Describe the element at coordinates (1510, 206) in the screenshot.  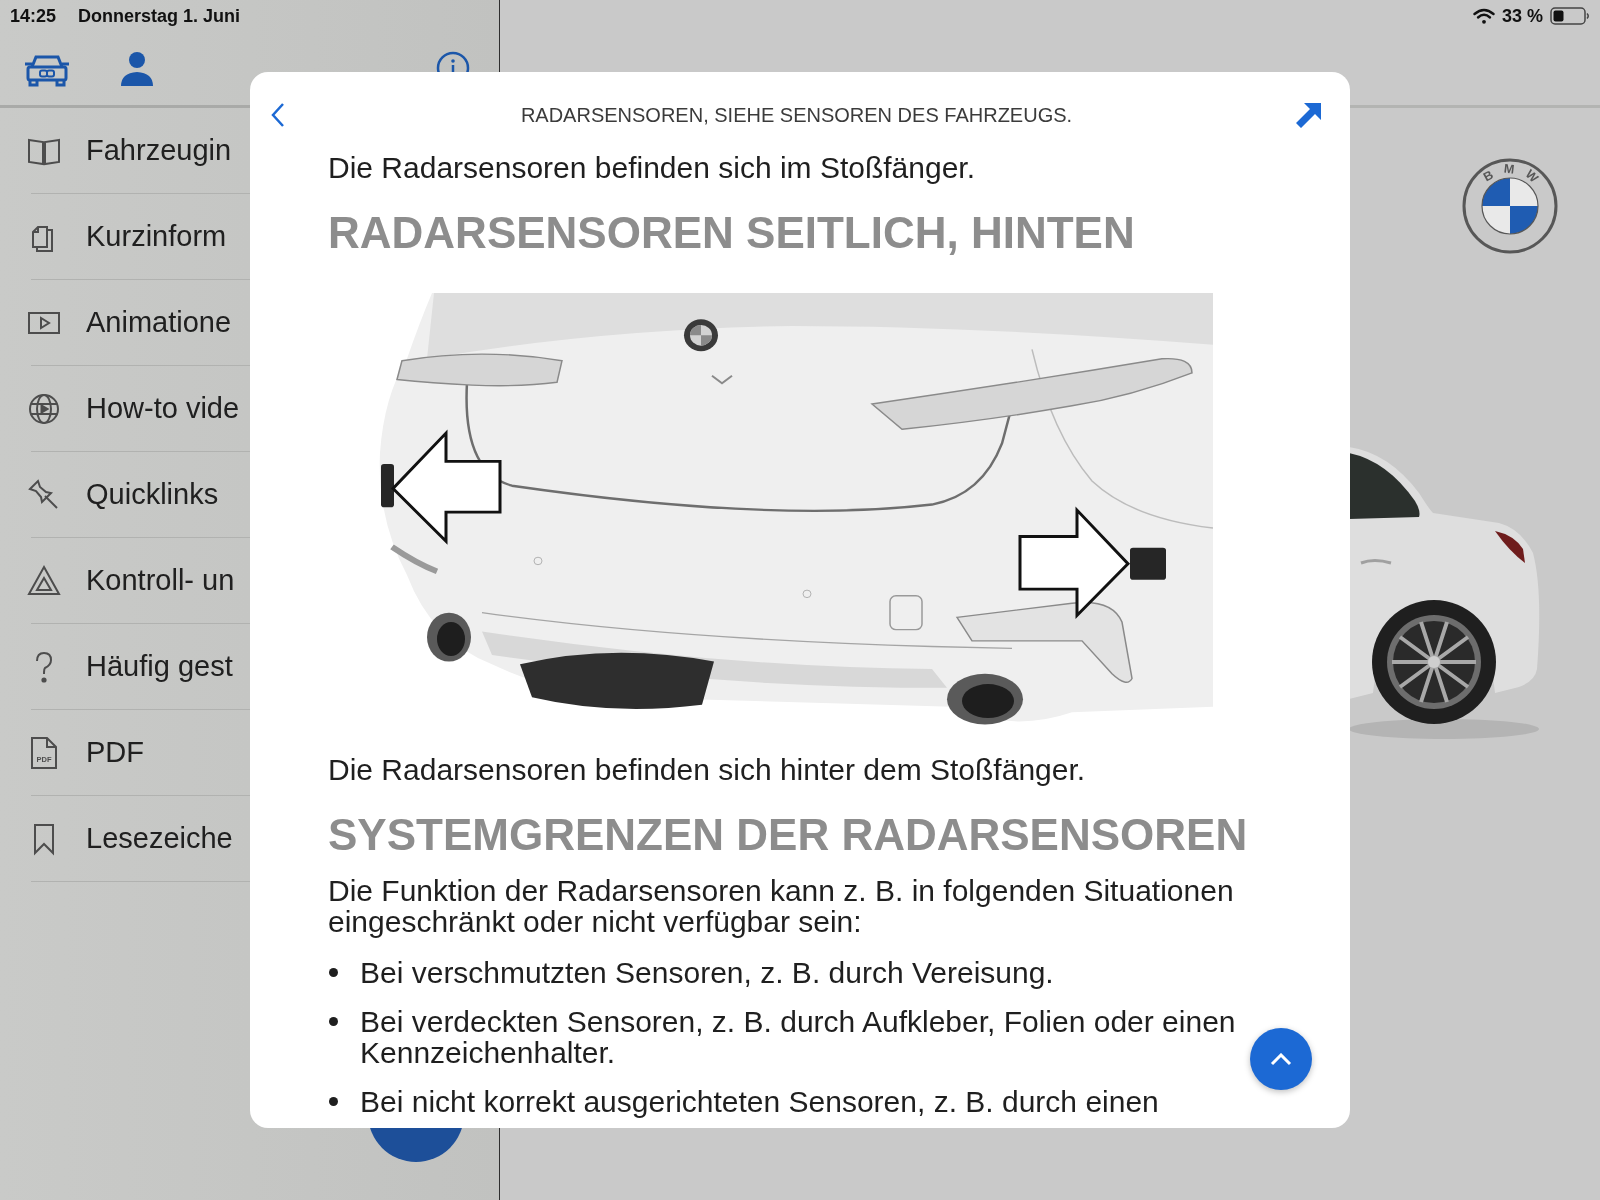
I see `brand-logo: BMW` at that location.